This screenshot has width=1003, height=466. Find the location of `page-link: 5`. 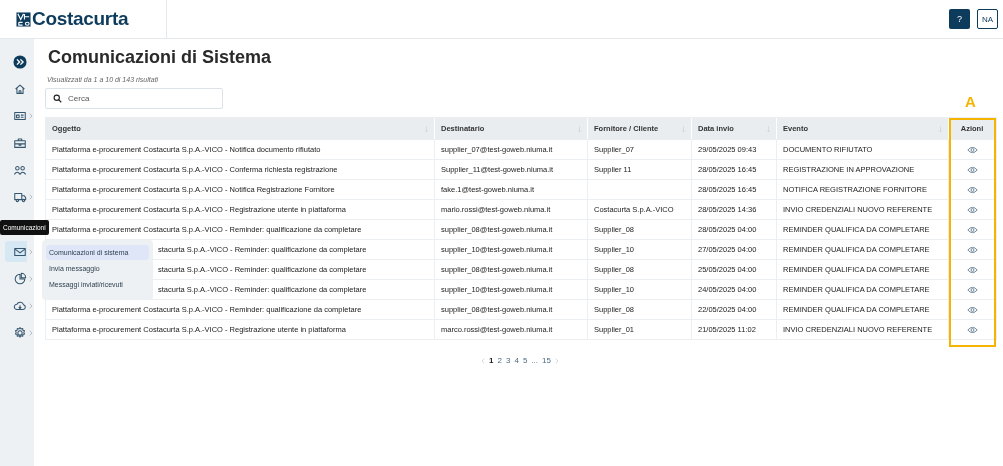

page-link: 5 is located at coordinates (525, 360).